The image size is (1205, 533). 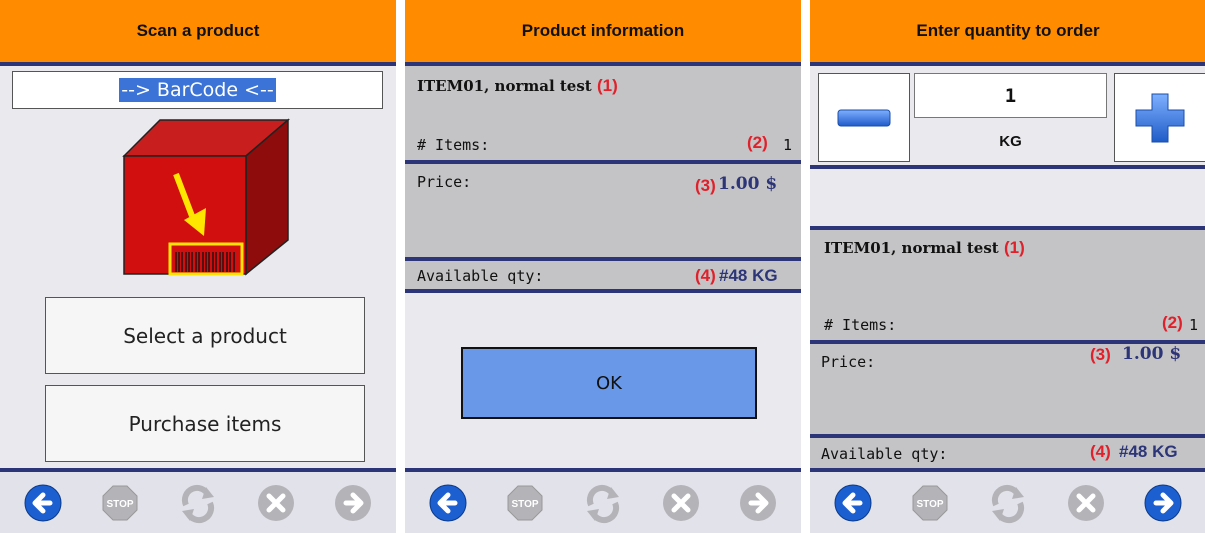 I want to click on decrease-quantity-button, so click(x=864, y=117).